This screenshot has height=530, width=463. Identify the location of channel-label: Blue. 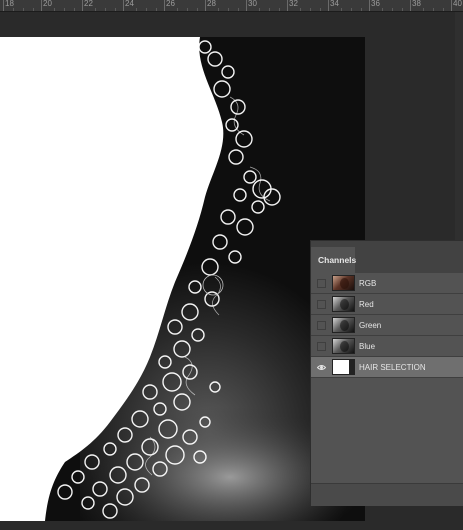
(367, 346).